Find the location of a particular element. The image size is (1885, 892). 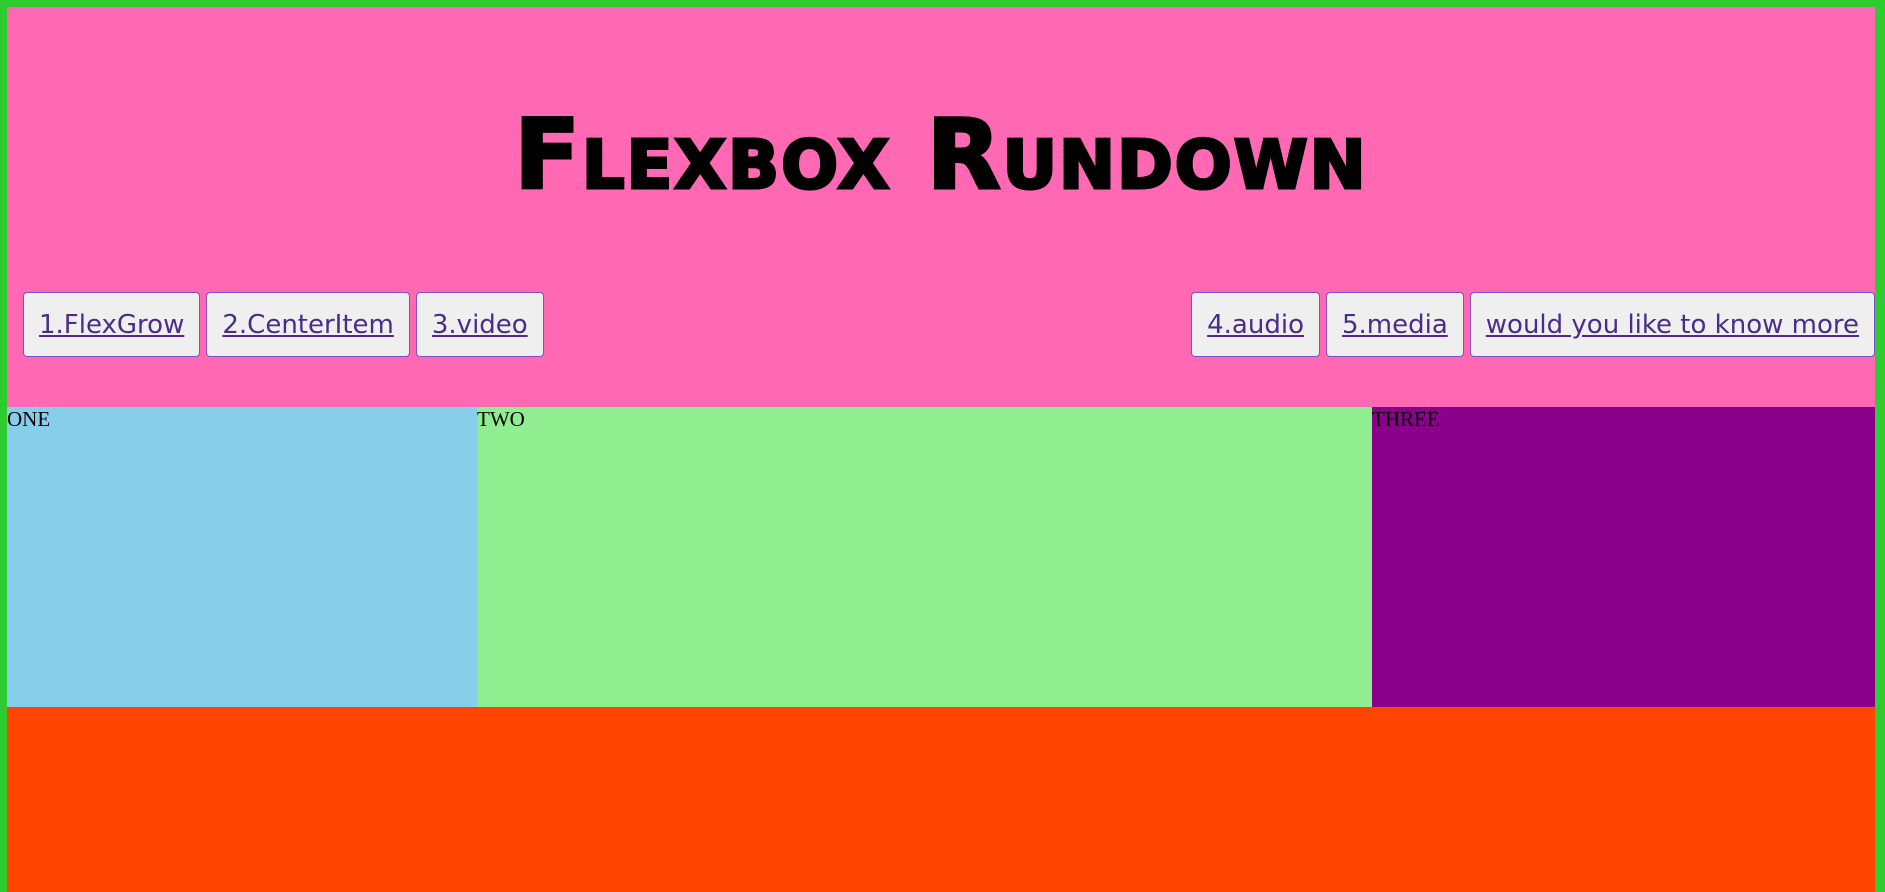

box-three: THREE is located at coordinates (1623, 557).